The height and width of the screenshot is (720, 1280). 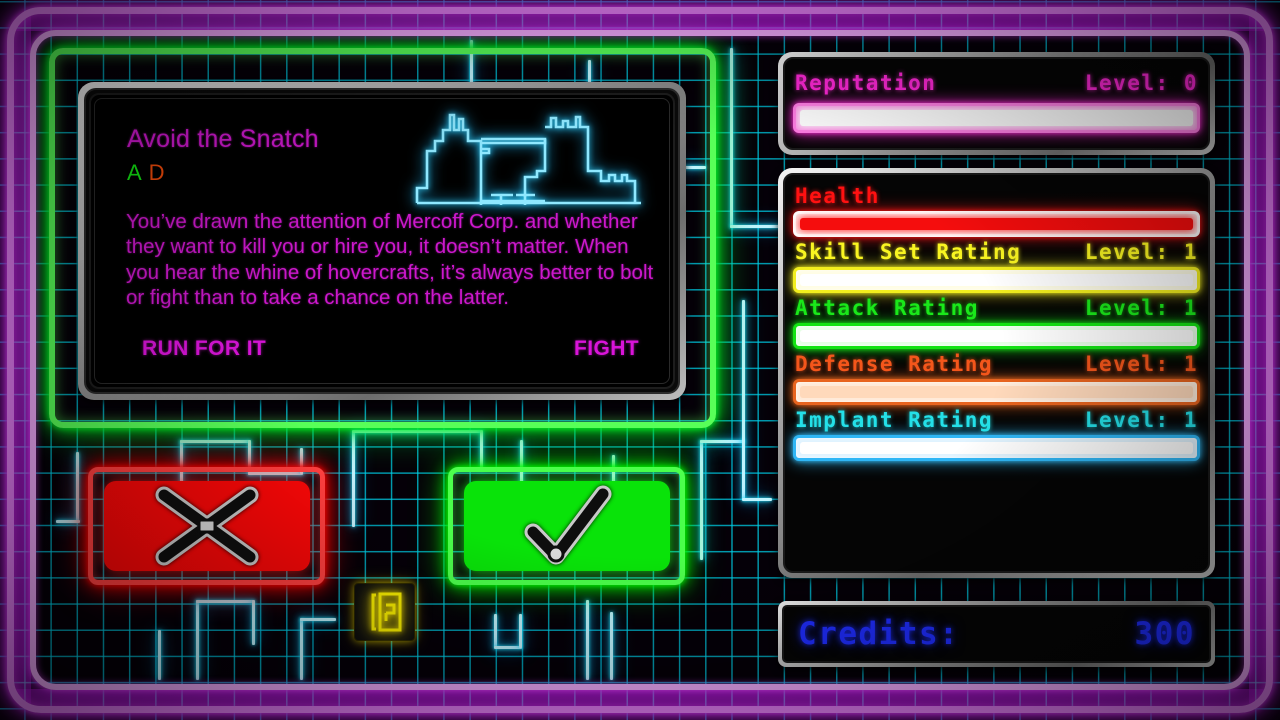 What do you see at coordinates (606, 349) in the screenshot?
I see `card-action-fight: FIGHT` at bounding box center [606, 349].